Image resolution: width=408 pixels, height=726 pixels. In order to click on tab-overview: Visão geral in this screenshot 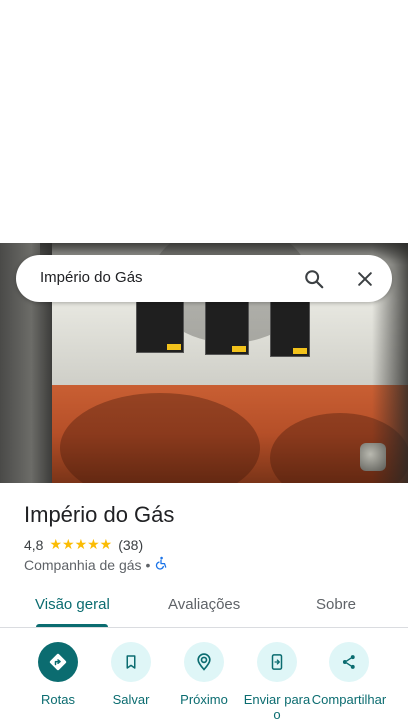, I will do `click(72, 604)`.